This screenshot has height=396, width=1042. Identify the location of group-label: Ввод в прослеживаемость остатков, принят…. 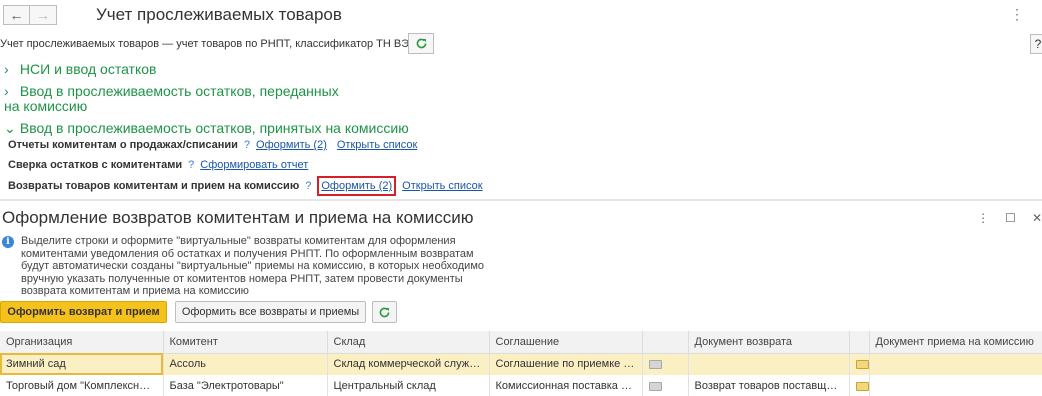
(214, 128).